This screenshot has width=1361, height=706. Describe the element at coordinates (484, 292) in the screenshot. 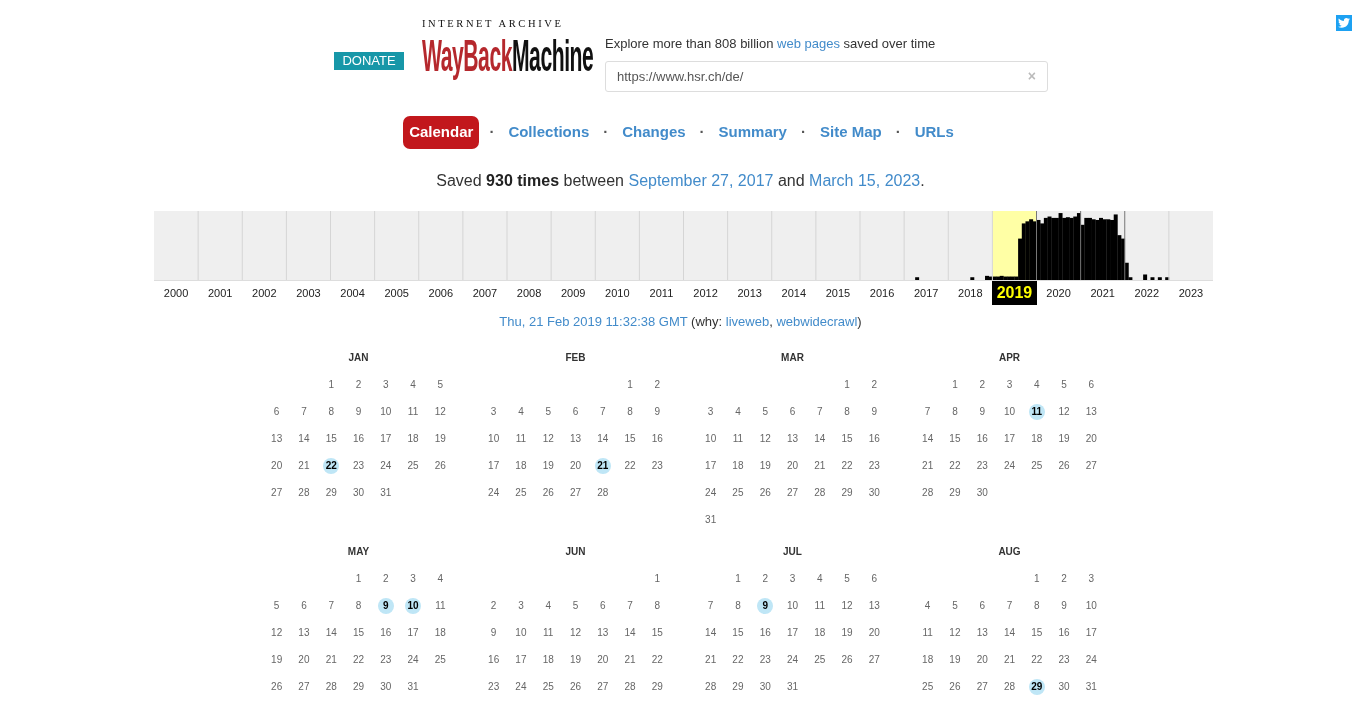

I see `year-link: 2007` at that location.